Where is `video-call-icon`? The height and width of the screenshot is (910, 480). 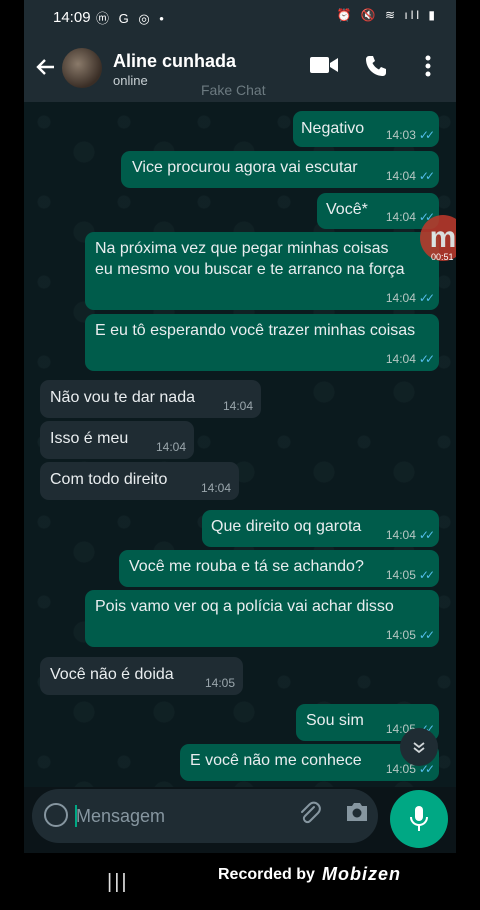 video-call-icon is located at coordinates (324, 67).